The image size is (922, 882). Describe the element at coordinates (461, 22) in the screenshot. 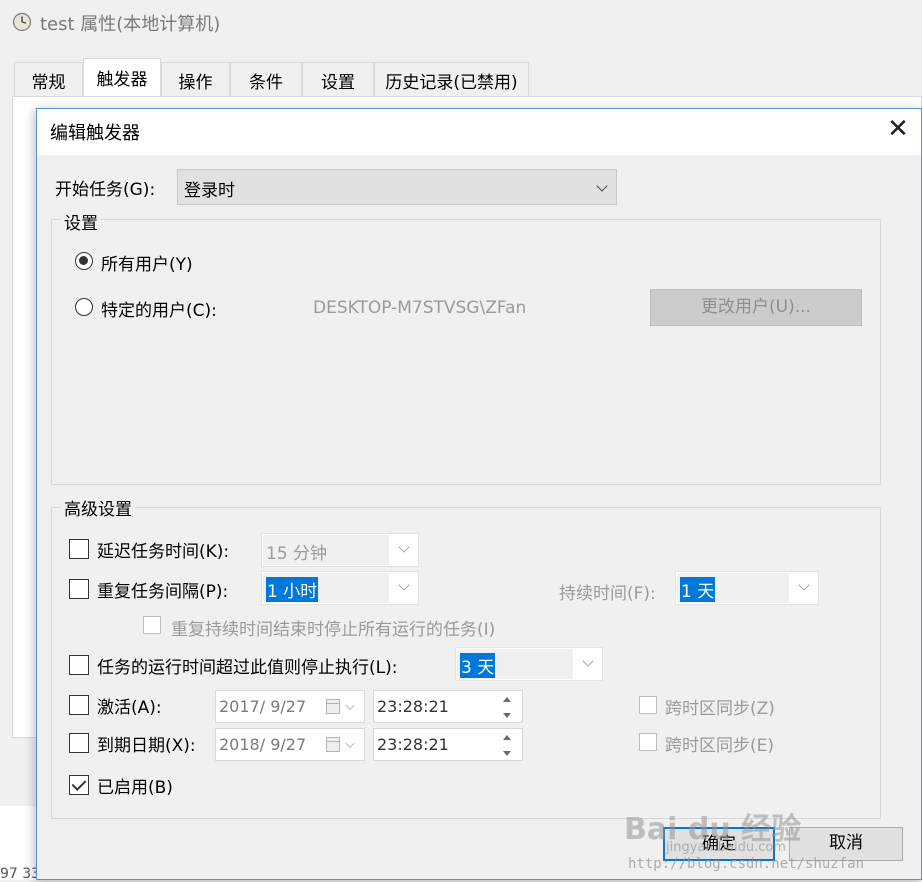

I see `window-titlebar: test 属性(本地计算机)` at that location.